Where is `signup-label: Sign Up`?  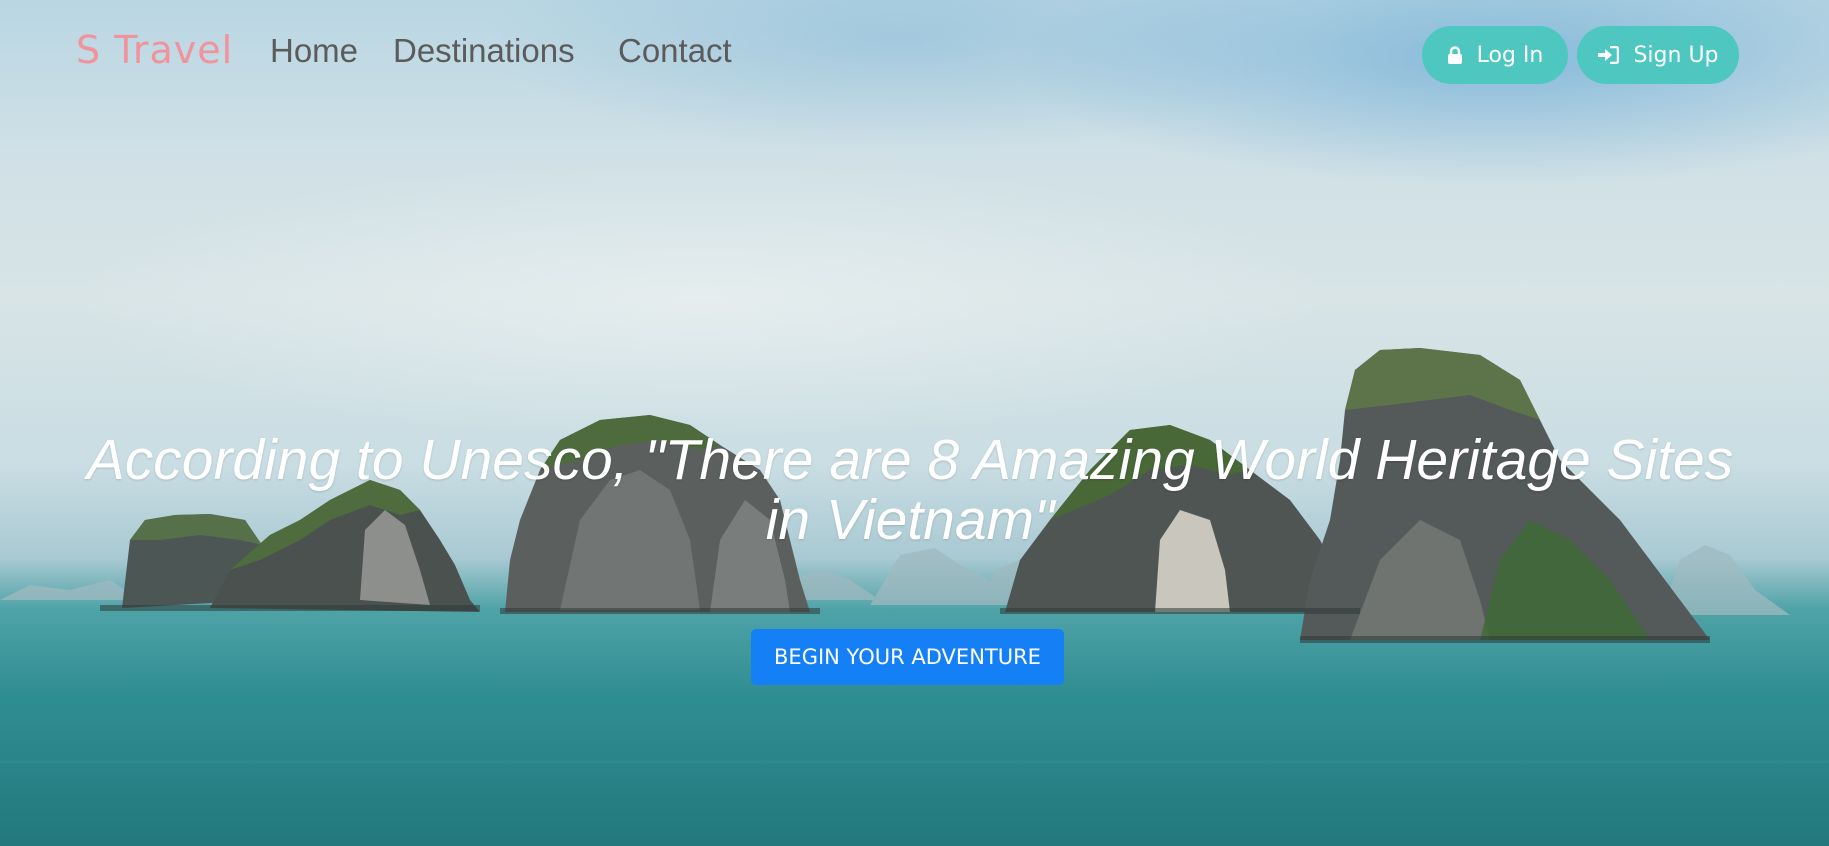
signup-label: Sign Up is located at coordinates (1676, 55).